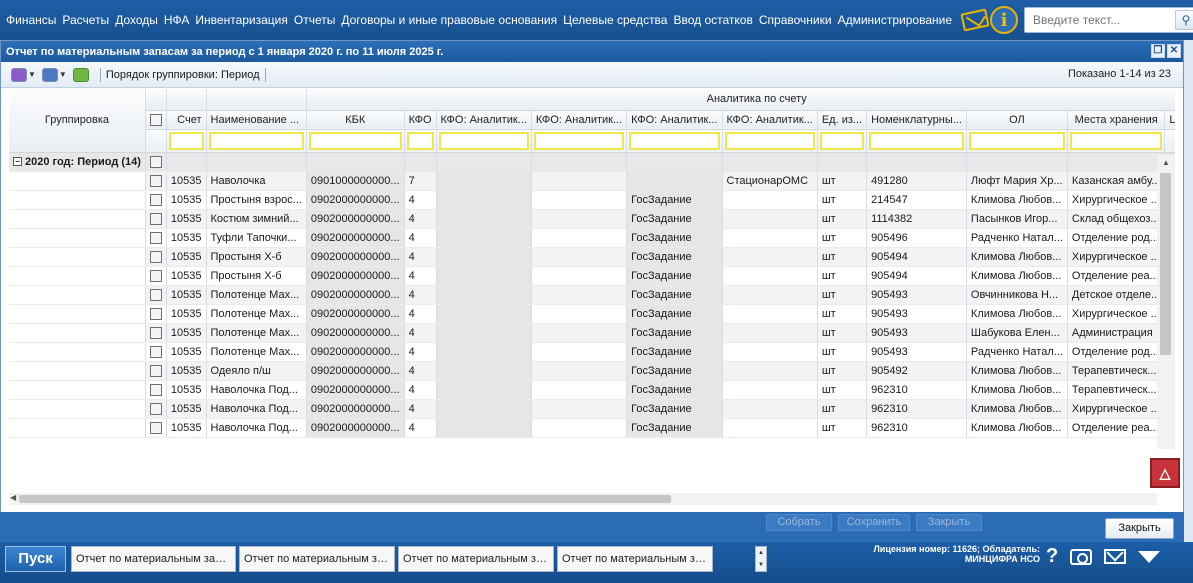 The width and height of the screenshot is (1193, 583). Describe the element at coordinates (615, 20) in the screenshot. I see `menu-item-7: Целевые средства` at that location.